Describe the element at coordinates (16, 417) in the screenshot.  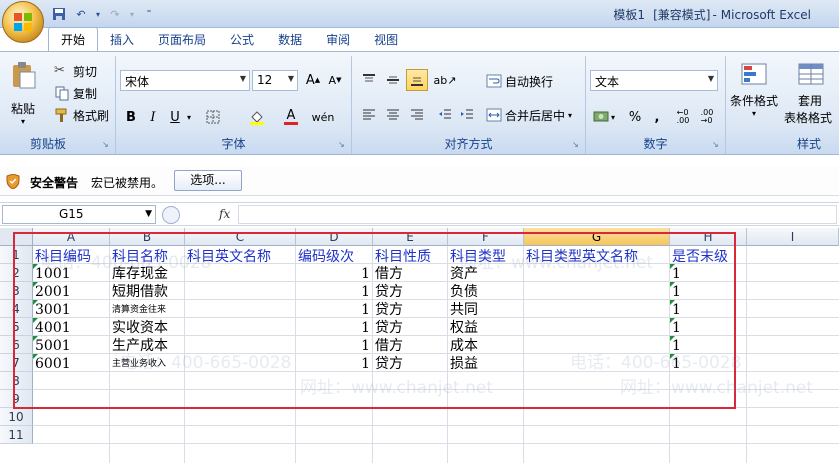
I see `row-header-10: 10` at that location.